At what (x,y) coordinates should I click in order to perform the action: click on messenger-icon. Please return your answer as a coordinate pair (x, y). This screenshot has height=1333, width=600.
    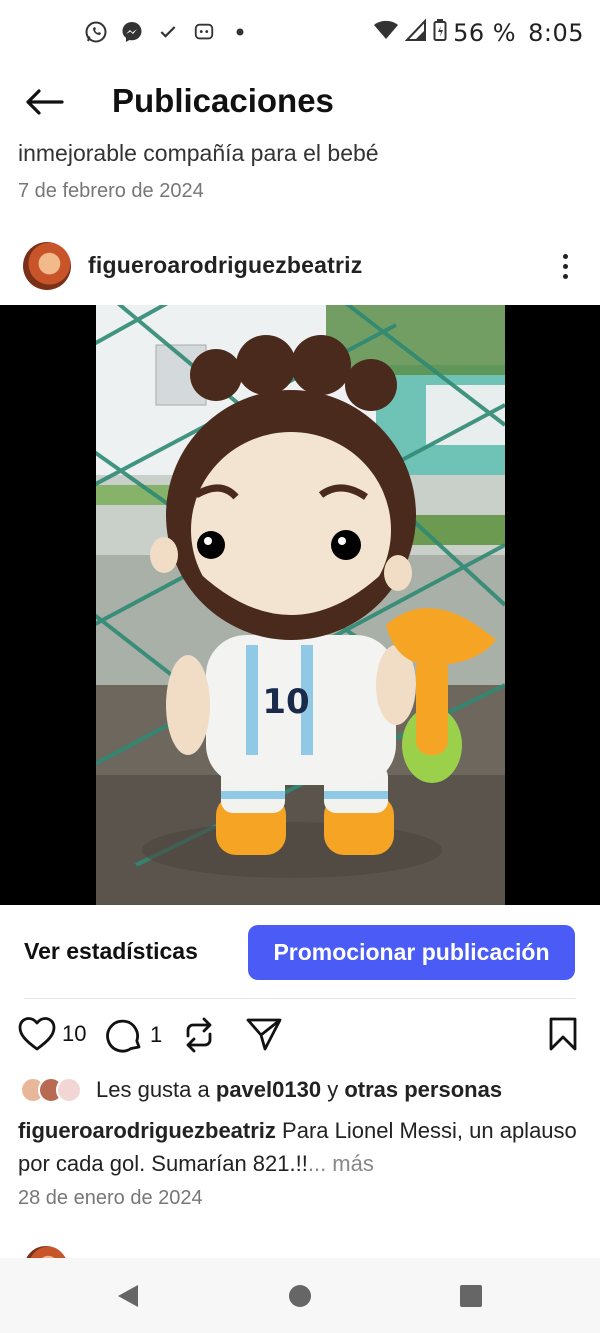
    Looking at the image, I should click on (132, 32).